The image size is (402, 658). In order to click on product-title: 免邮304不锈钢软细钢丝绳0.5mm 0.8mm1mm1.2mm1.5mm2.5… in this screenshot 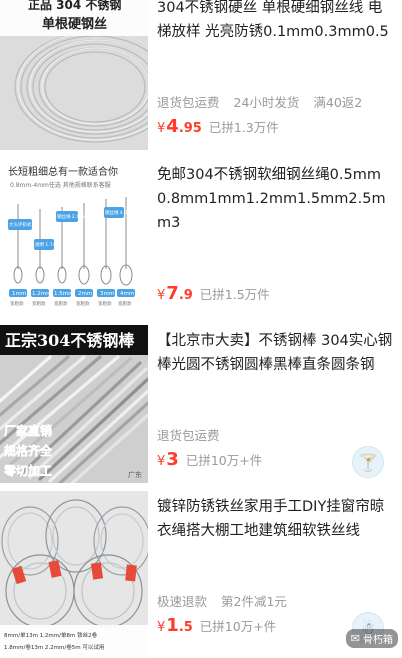, I will do `click(275, 199)`.